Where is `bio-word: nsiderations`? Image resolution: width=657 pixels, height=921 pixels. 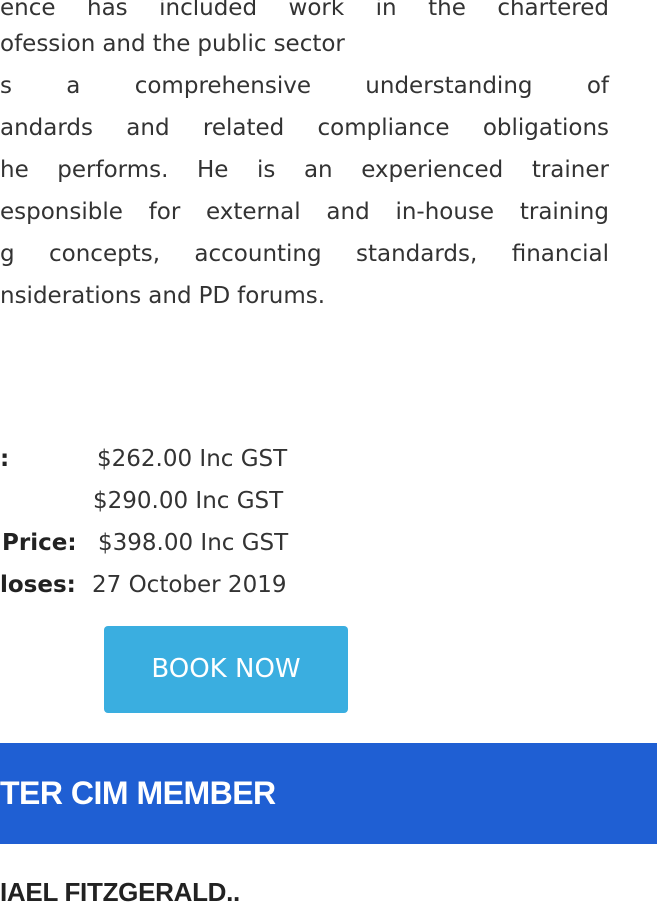
bio-word: nsiderations is located at coordinates (71, 296).